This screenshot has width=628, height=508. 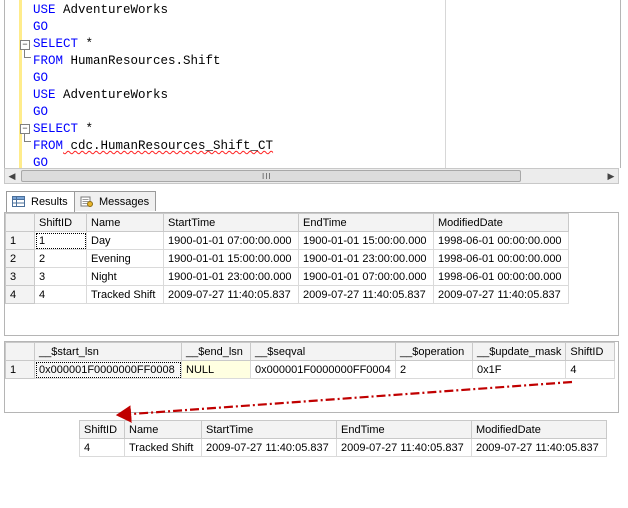 What do you see at coordinates (344, 401) in the screenshot?
I see `annotation-arrow-icon` at bounding box center [344, 401].